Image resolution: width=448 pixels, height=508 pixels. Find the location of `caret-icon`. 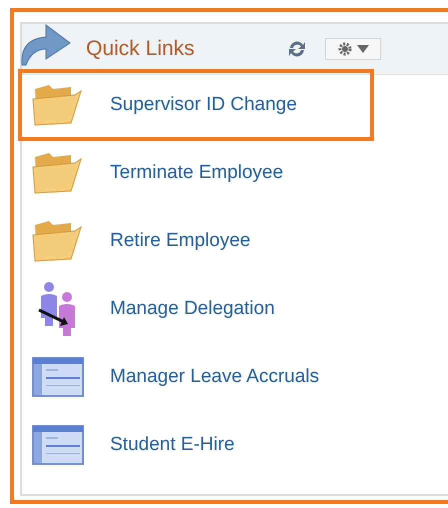

caret-icon is located at coordinates (362, 49).